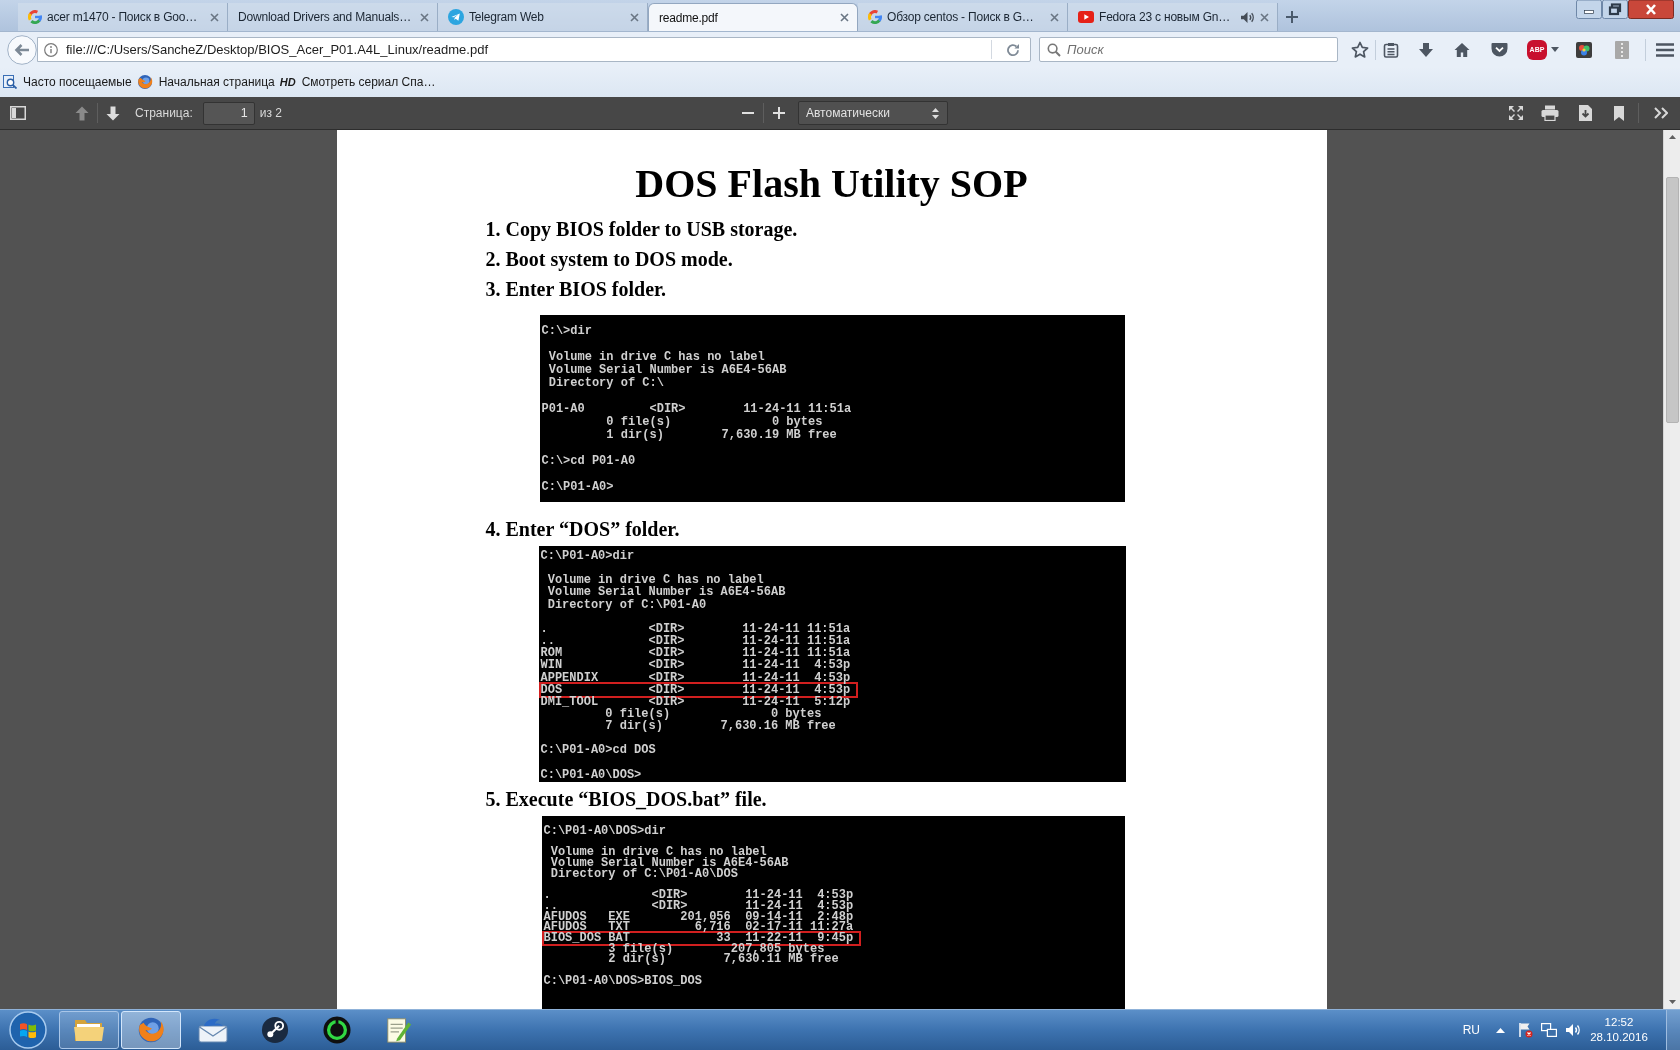 The height and width of the screenshot is (1050, 1680). What do you see at coordinates (1589, 9) in the screenshot?
I see `minimize-icon` at bounding box center [1589, 9].